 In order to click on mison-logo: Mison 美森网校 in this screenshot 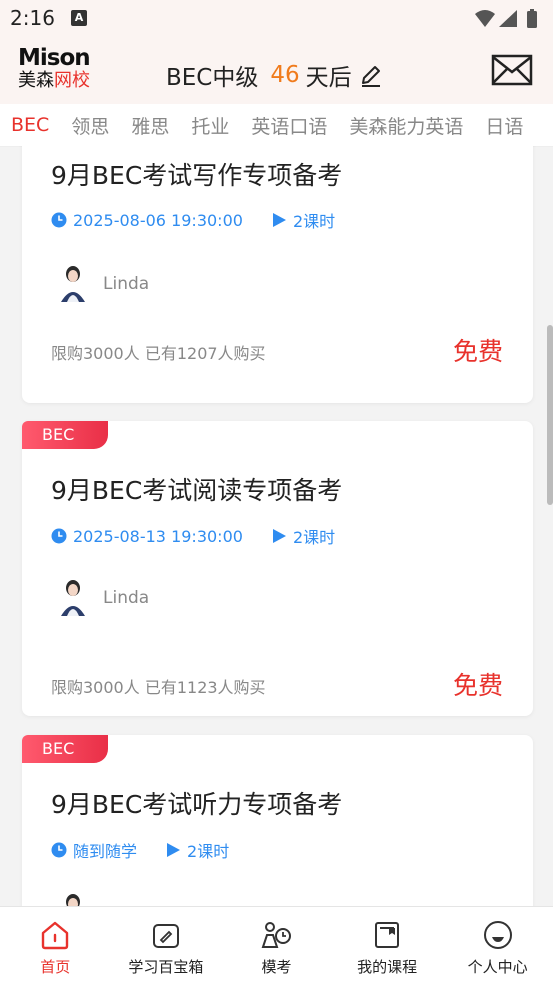, I will do `click(63, 71)`.